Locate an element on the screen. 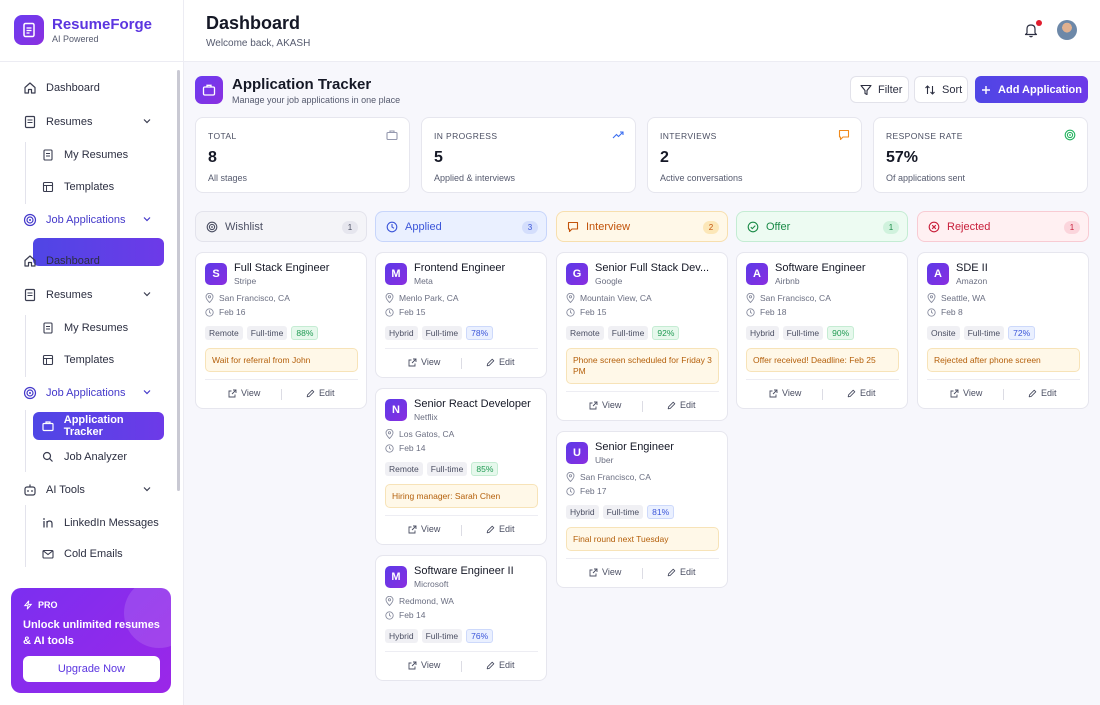 The width and height of the screenshot is (1100, 705). sidebar-scrollbar is located at coordinates (178, 280).